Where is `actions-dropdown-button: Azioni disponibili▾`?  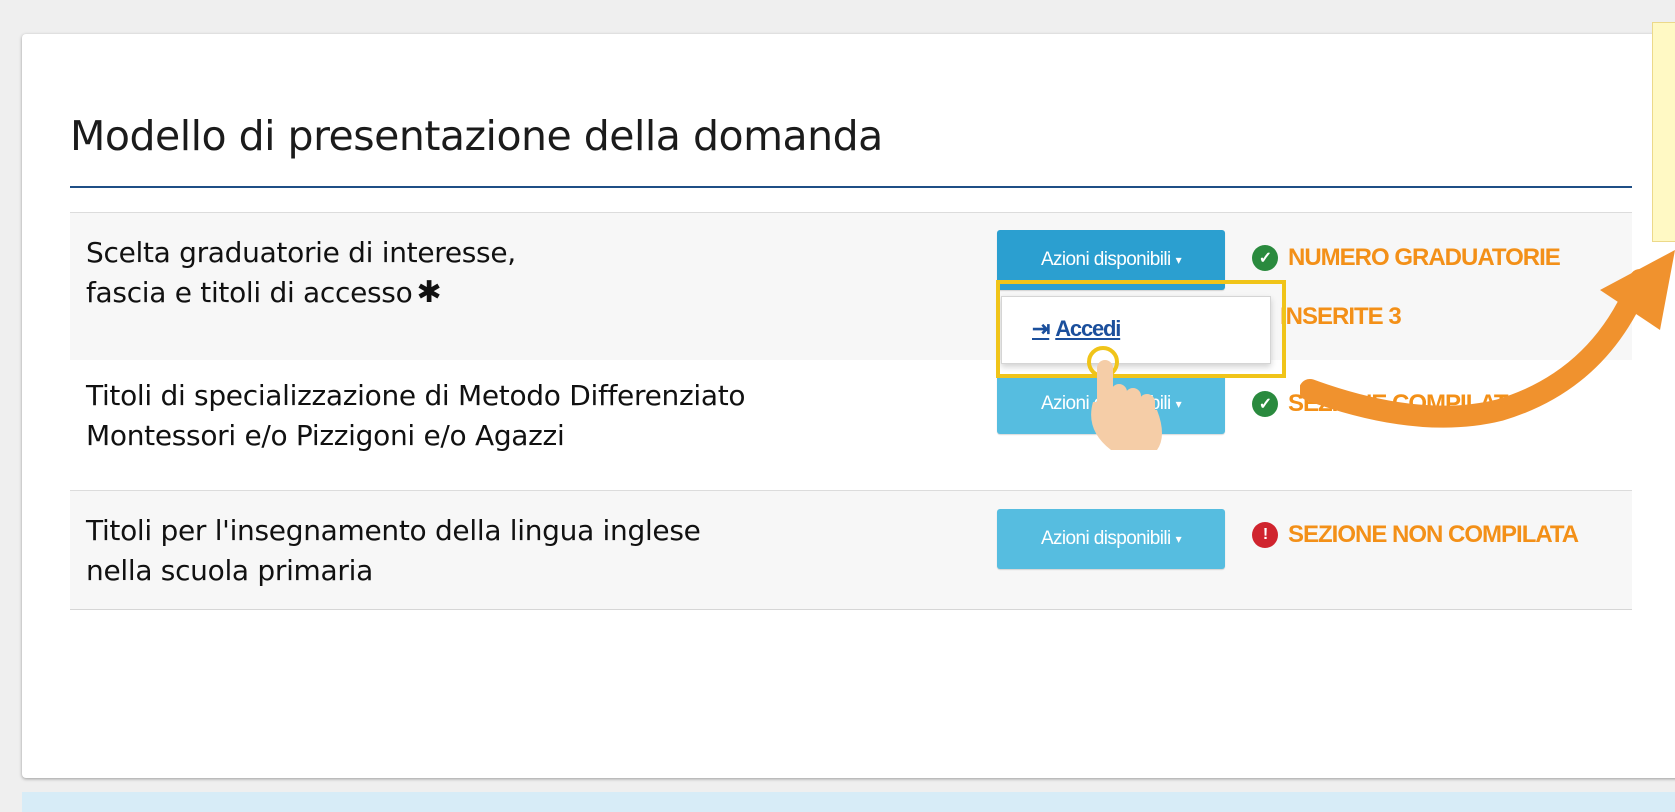 actions-dropdown-button: Azioni disponibili▾ is located at coordinates (1111, 539).